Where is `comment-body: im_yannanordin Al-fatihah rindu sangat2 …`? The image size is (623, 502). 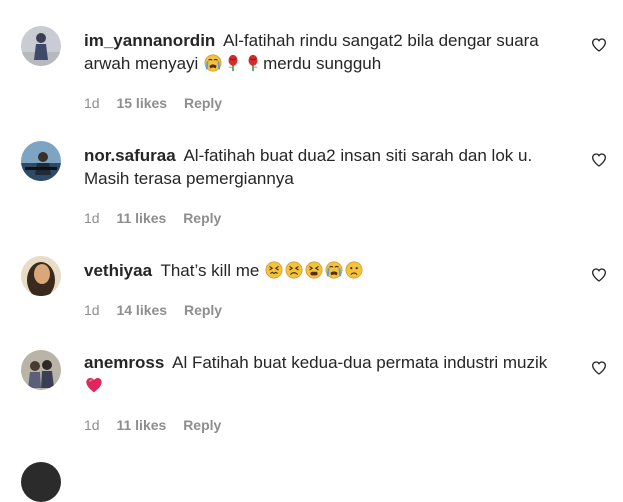 comment-body: im_yannanordin Al-fatihah rindu sangat2 … is located at coordinates (319, 52).